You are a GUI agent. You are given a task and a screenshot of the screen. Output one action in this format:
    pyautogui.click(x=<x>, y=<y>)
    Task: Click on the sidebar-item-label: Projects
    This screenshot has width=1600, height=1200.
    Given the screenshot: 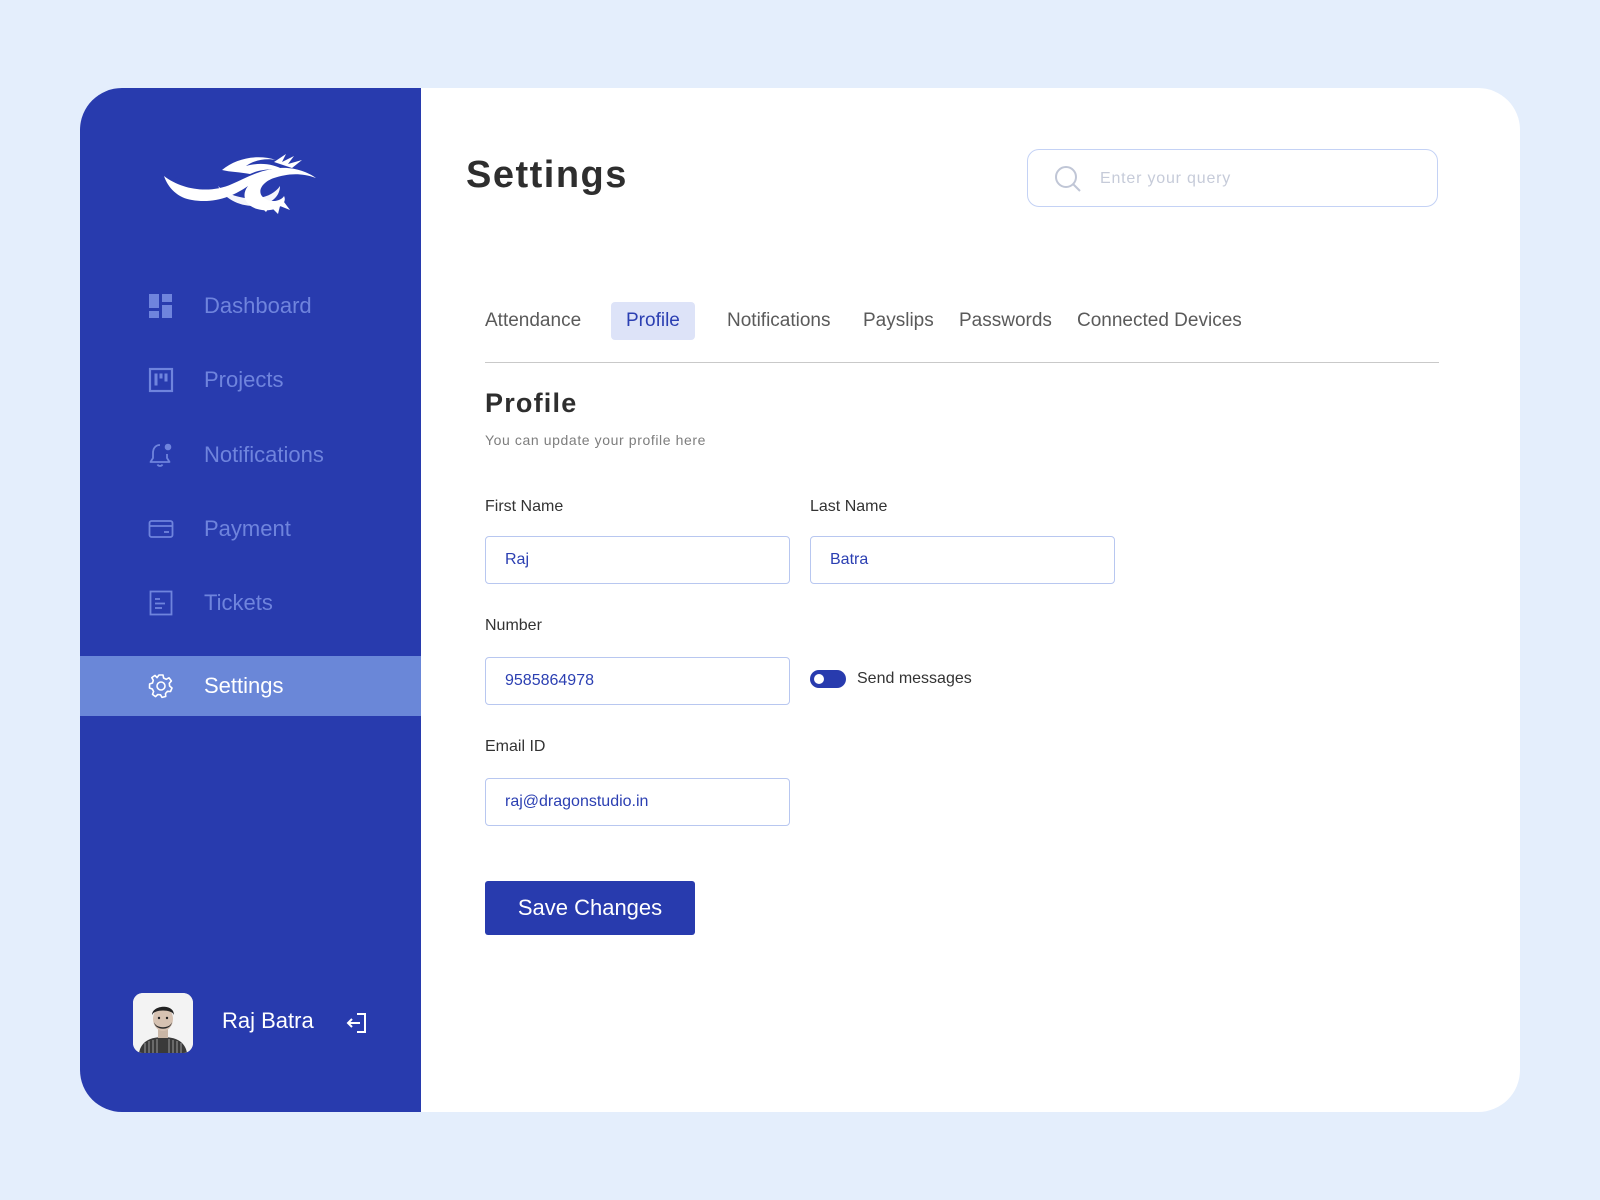 What is the action you would take?
    pyautogui.click(x=244, y=379)
    